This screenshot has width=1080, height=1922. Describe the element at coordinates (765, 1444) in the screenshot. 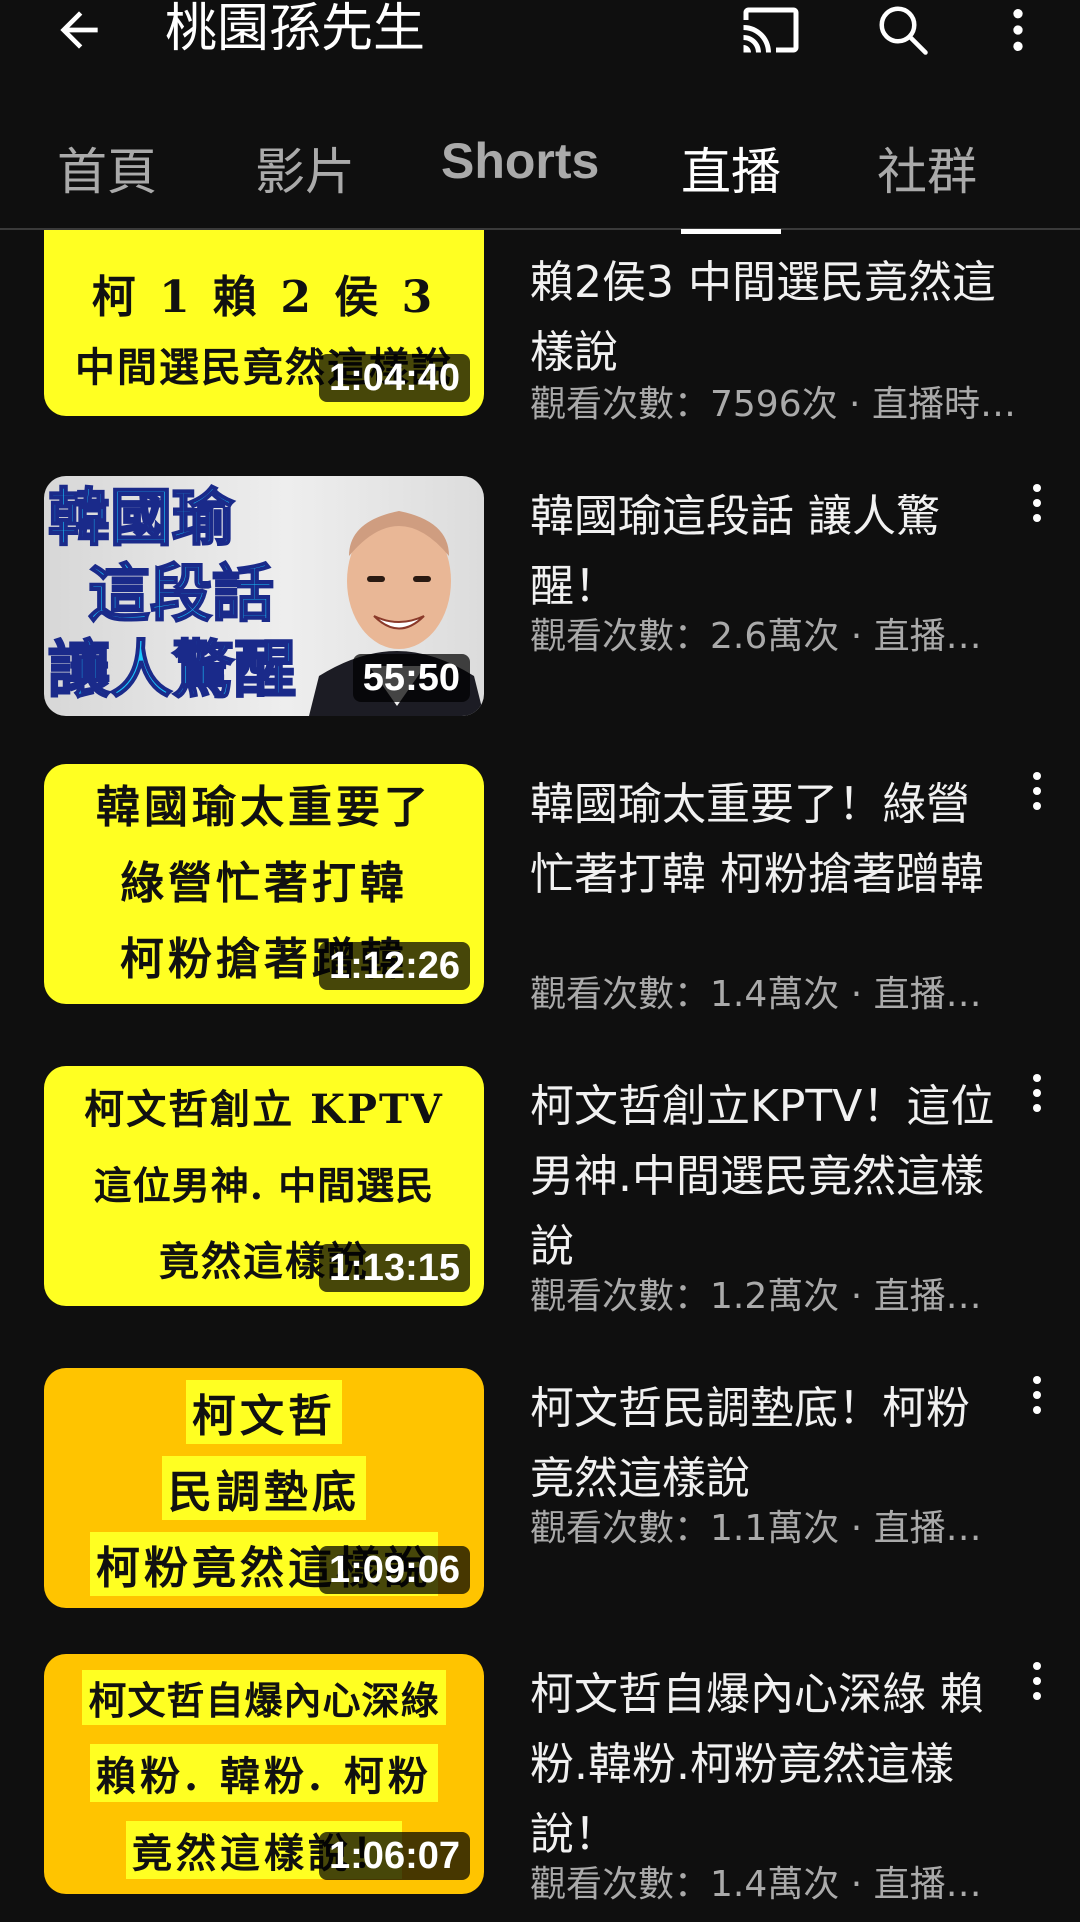

I see `video-title: 柯文哲民調墊底！柯粉竟然這樣說` at that location.